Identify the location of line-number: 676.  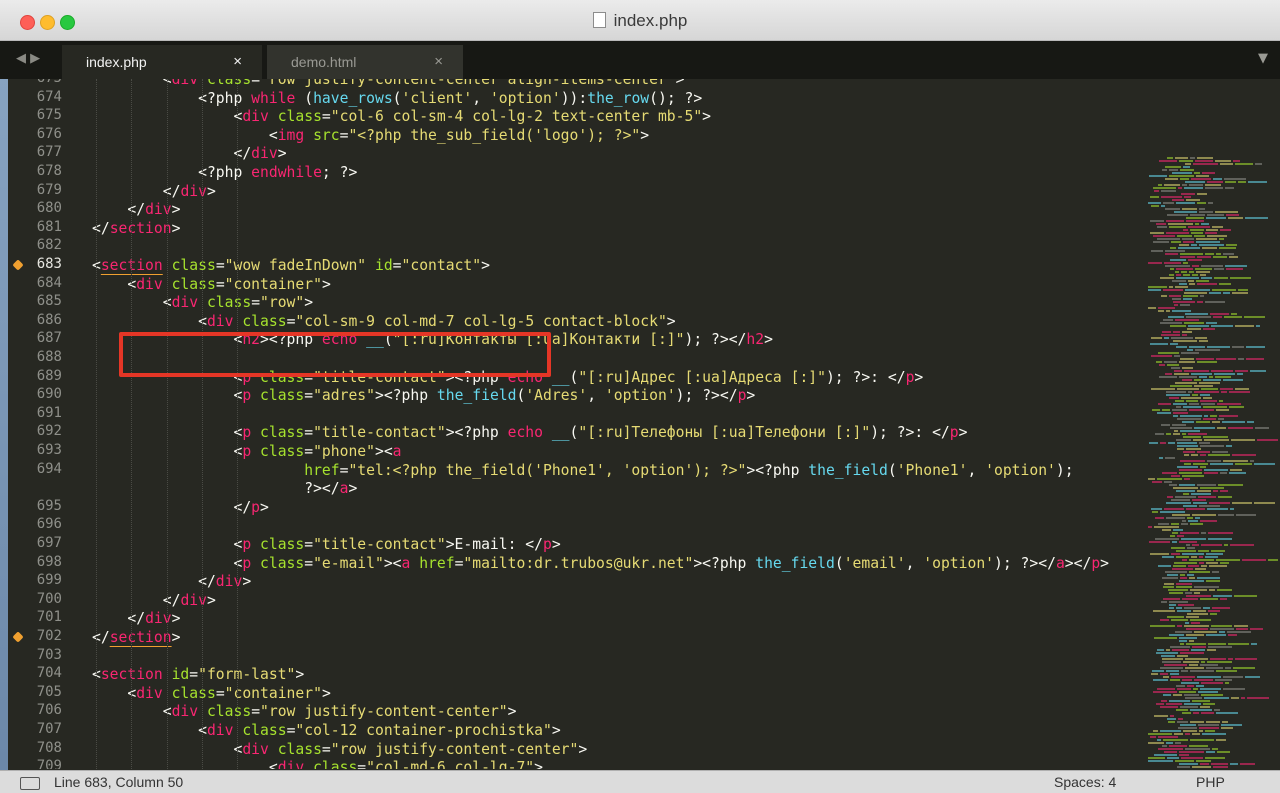
(49, 133).